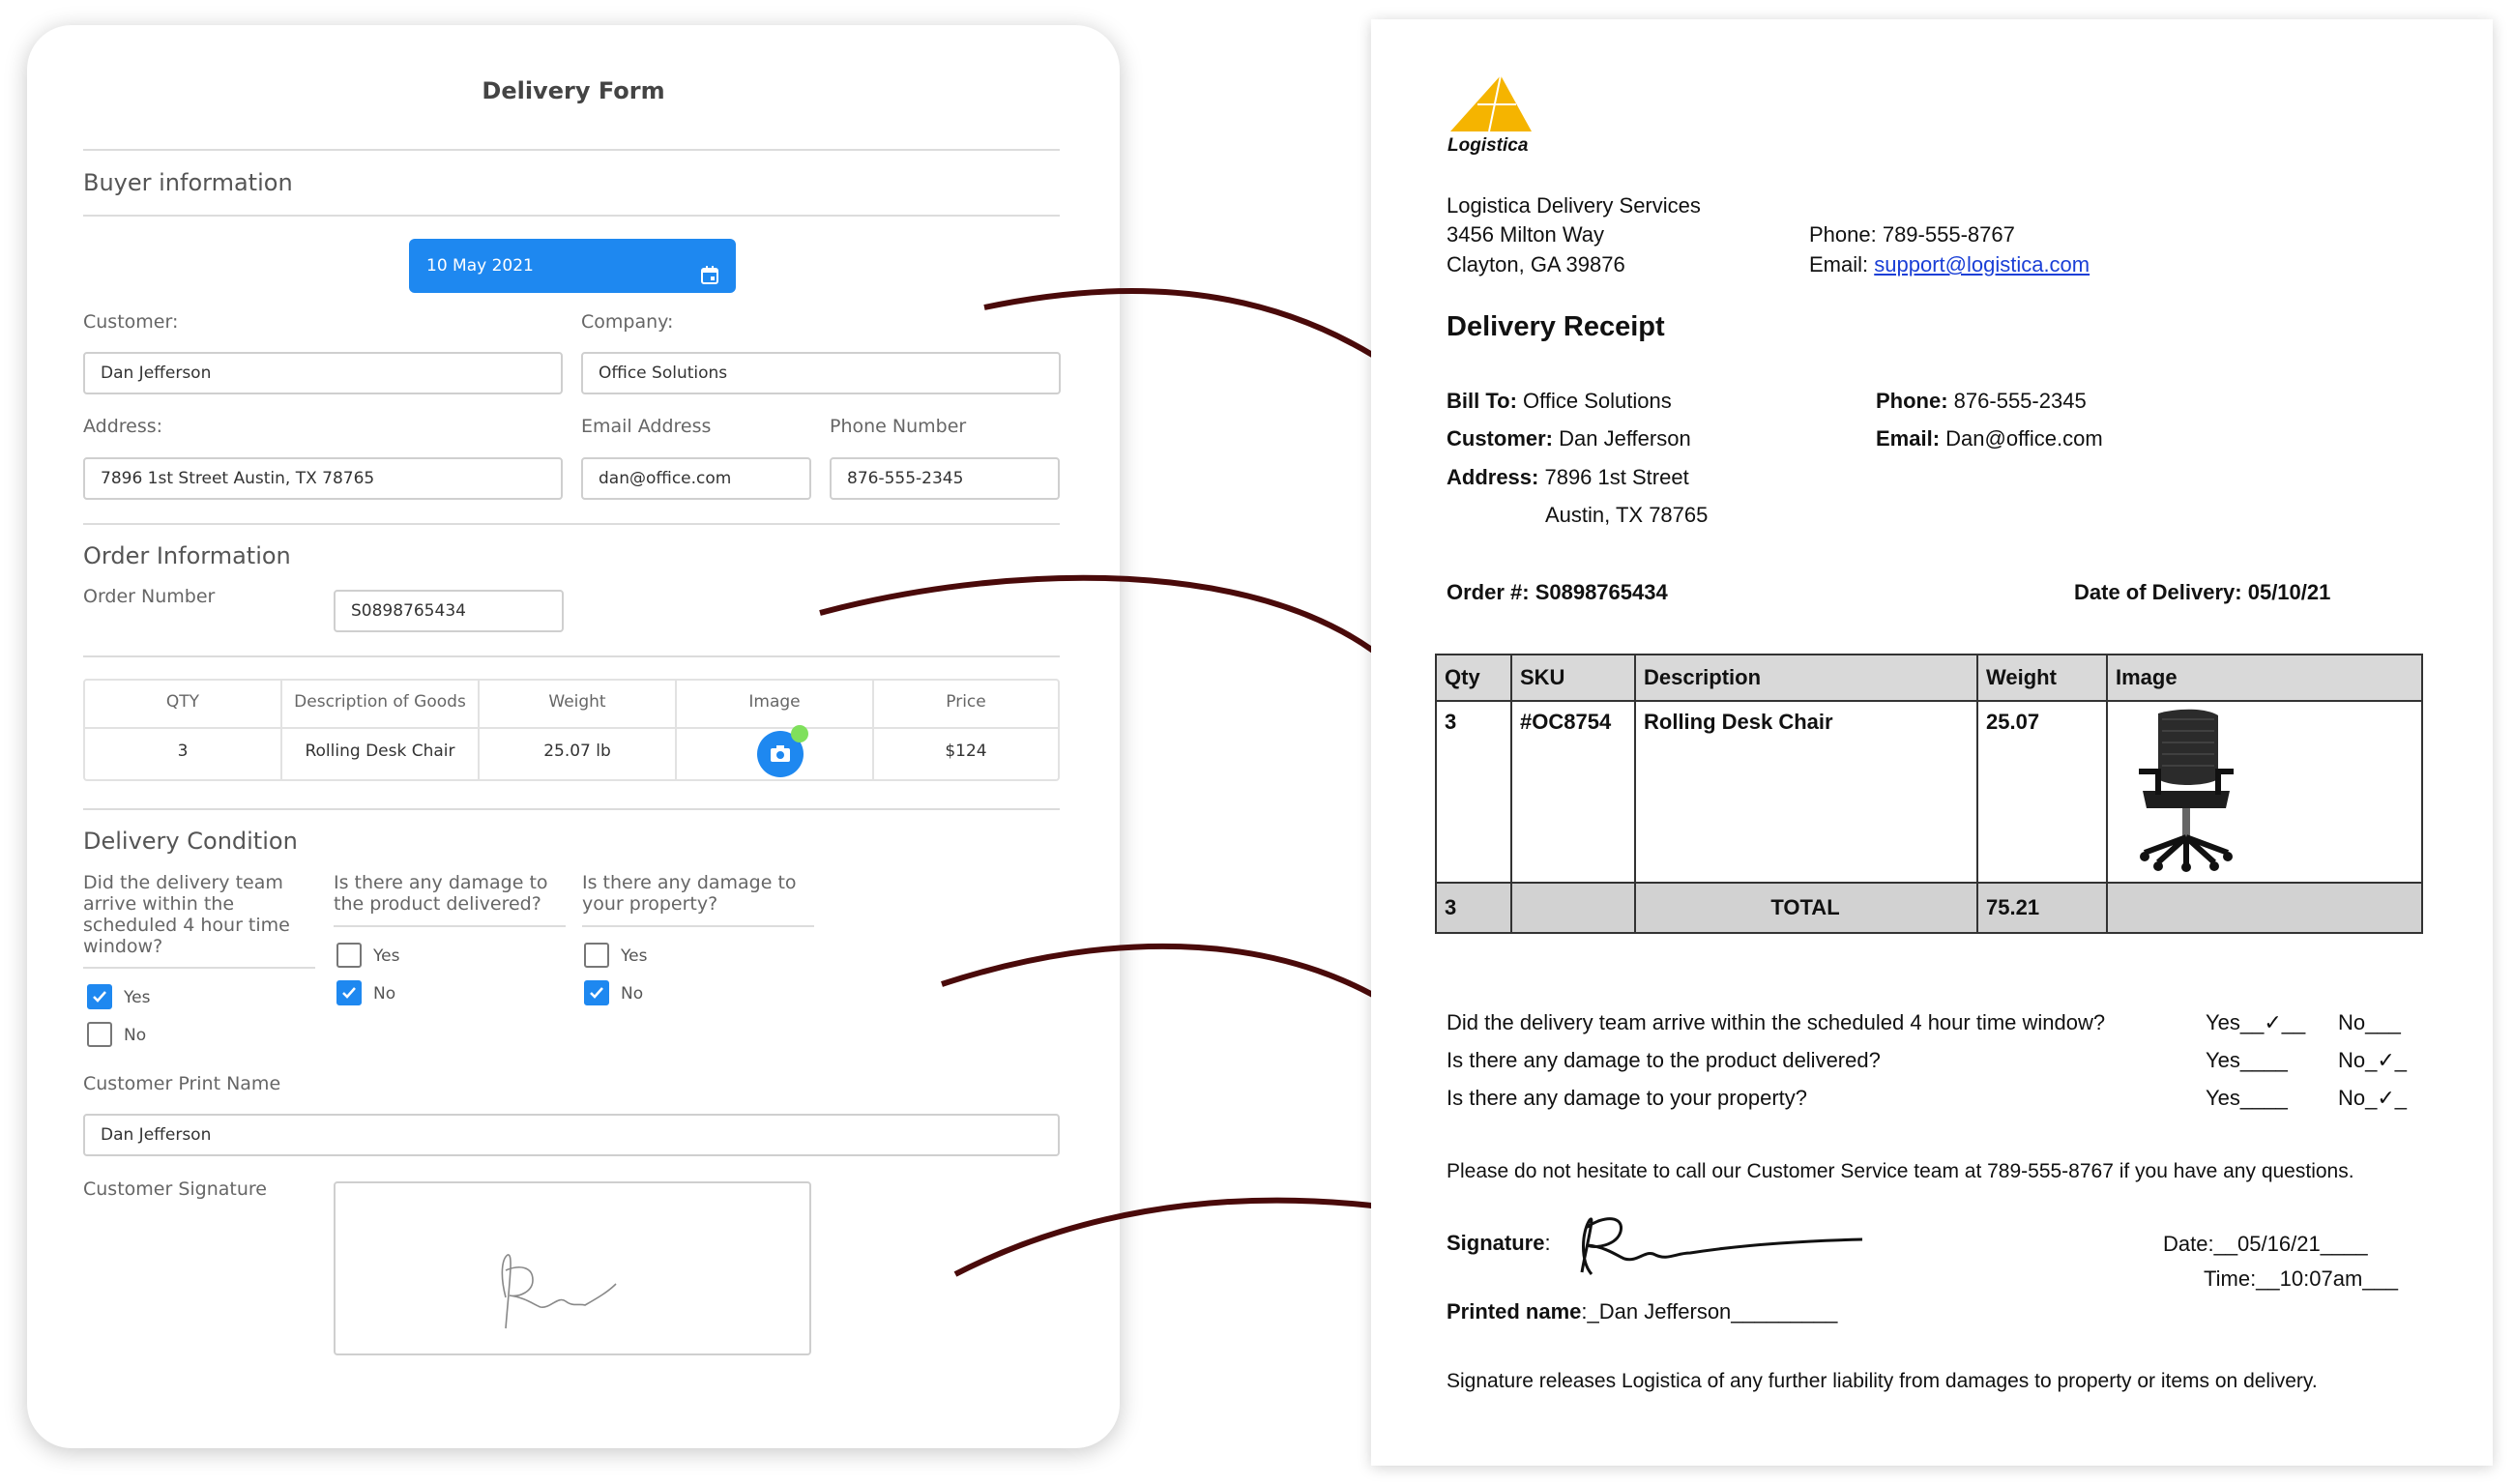 The width and height of the screenshot is (2514, 1484). What do you see at coordinates (1721, 1246) in the screenshot?
I see `signature-image` at bounding box center [1721, 1246].